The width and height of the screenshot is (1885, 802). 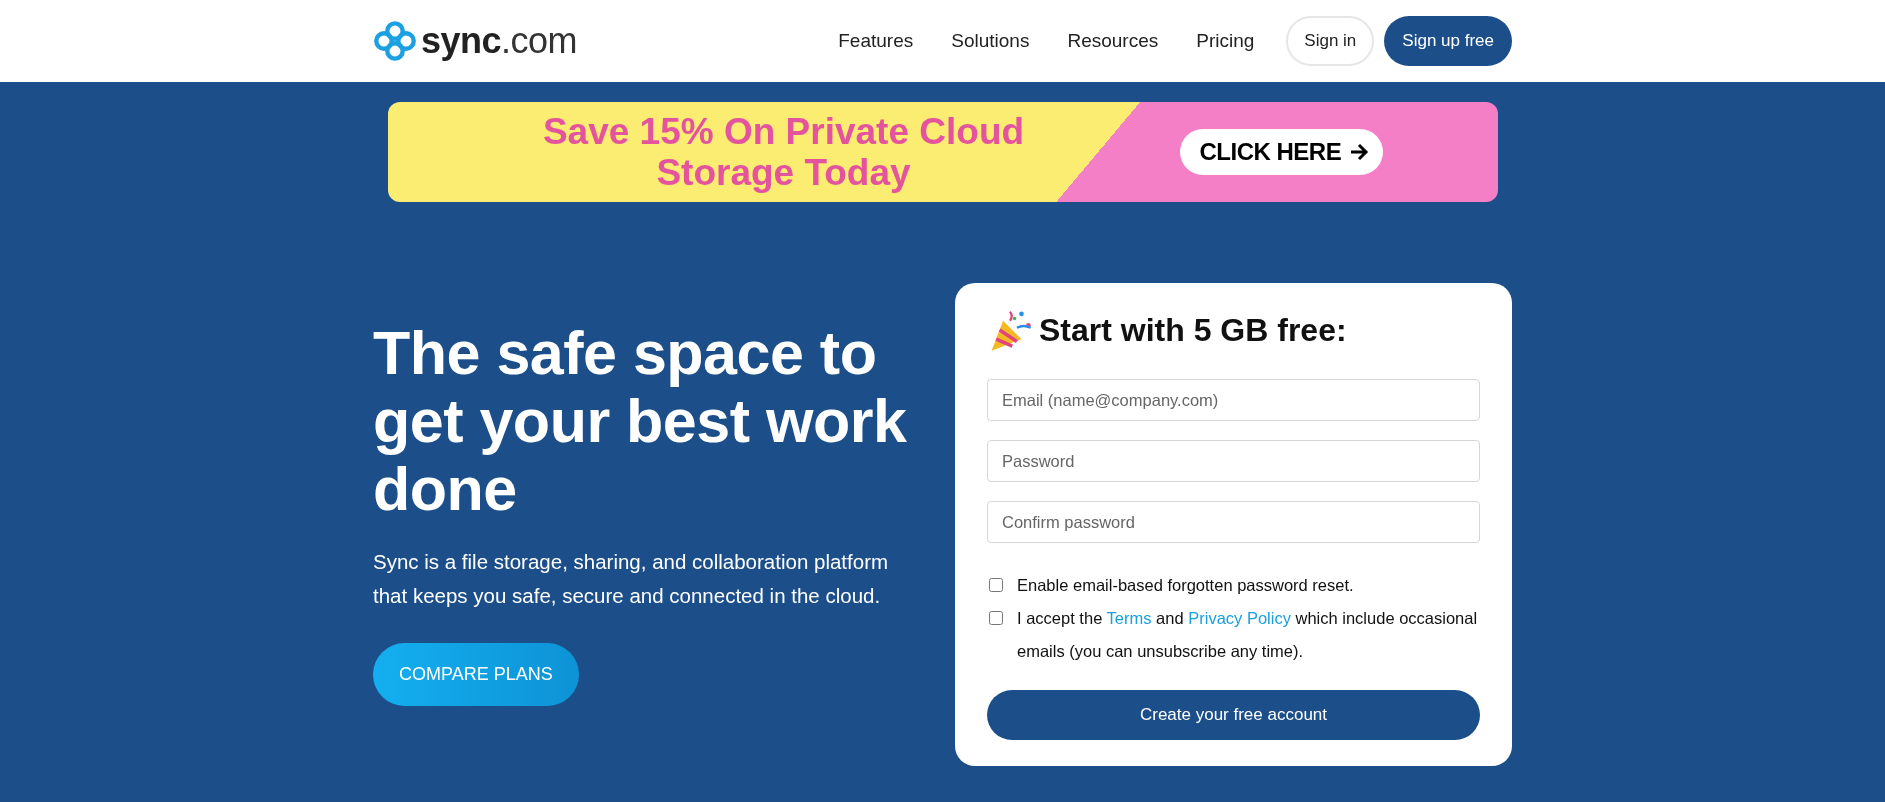 I want to click on input-field: Password, so click(x=1233, y=461).